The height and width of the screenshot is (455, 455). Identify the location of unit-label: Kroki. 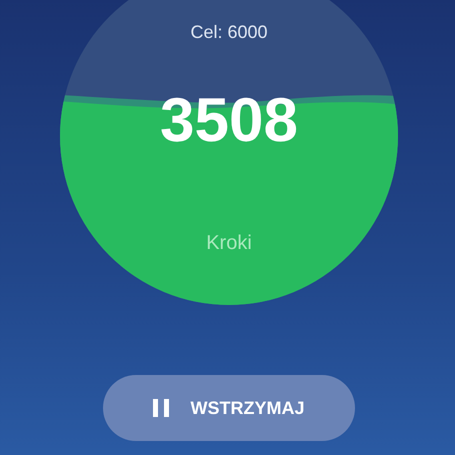
(229, 243).